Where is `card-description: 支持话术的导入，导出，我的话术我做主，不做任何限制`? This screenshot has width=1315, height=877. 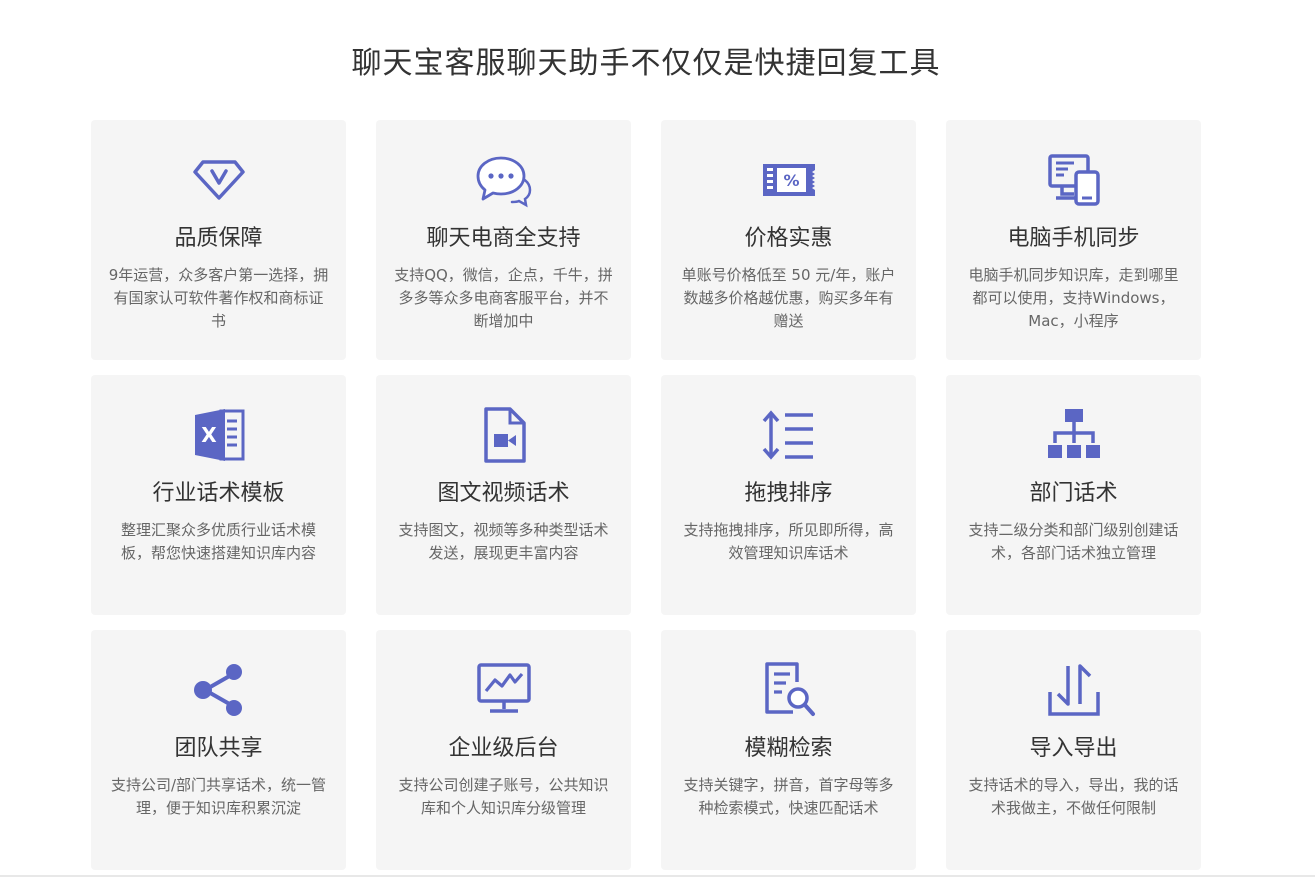 card-description: 支持话术的导入，导出，我的话术我做主，不做任何限制 is located at coordinates (1073, 796).